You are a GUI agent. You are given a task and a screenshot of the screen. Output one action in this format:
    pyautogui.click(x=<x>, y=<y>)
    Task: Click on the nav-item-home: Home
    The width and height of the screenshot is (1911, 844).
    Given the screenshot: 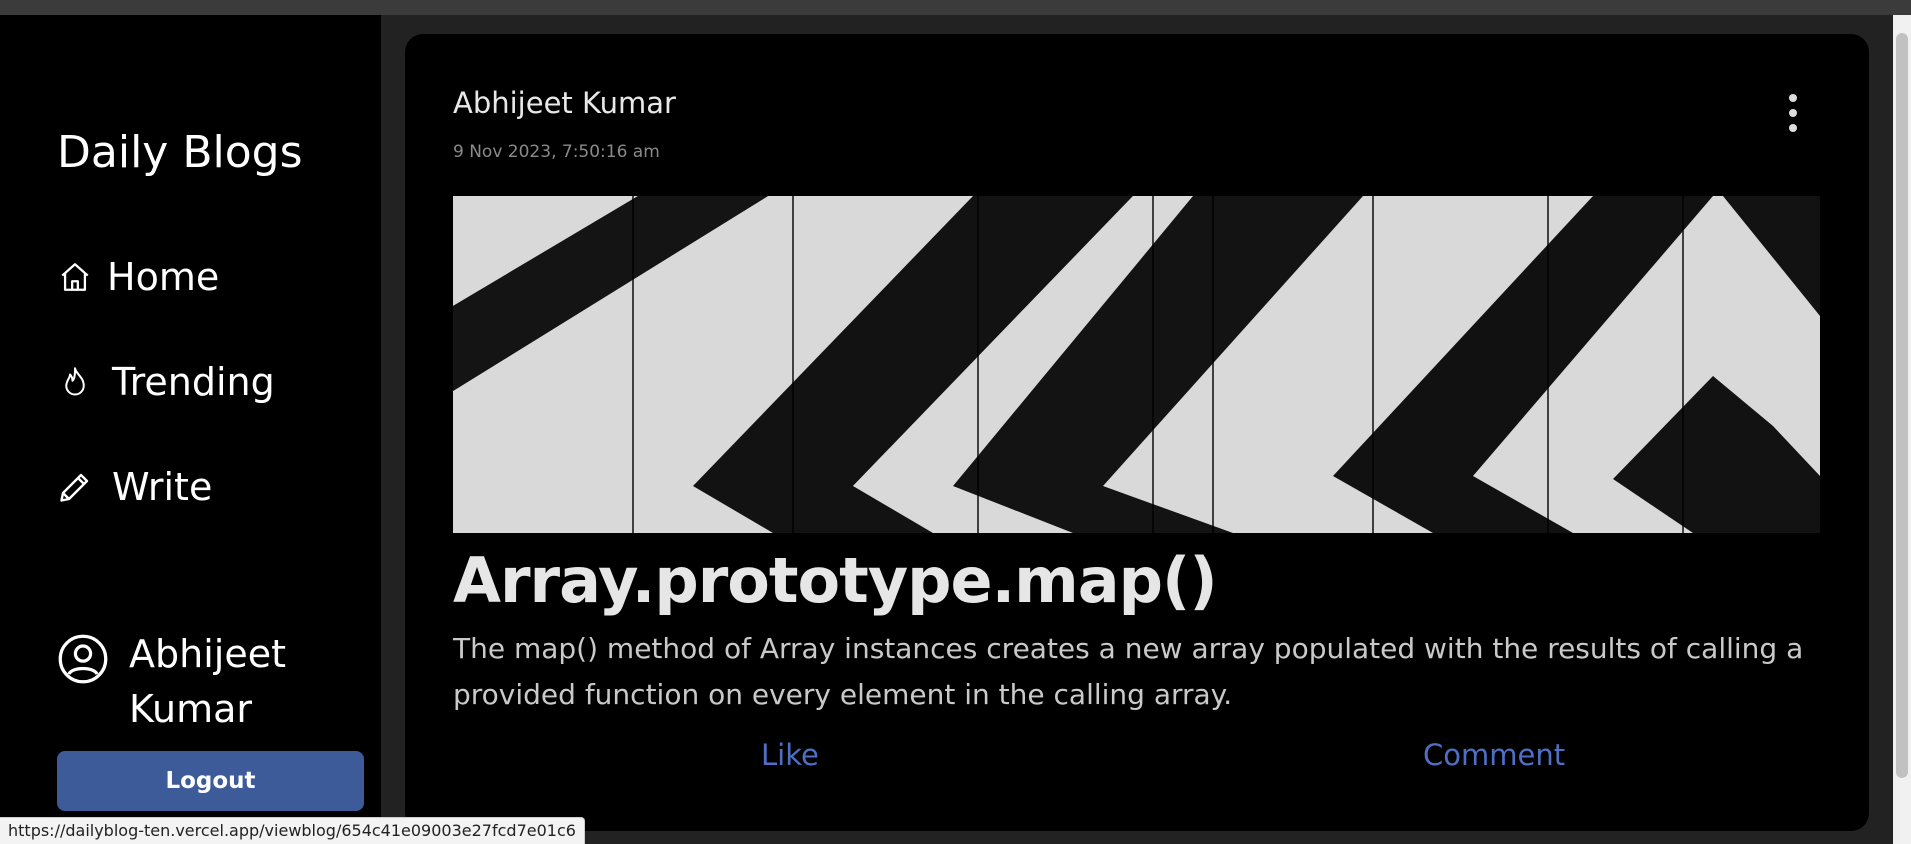 What is the action you would take?
    pyautogui.click(x=138, y=277)
    